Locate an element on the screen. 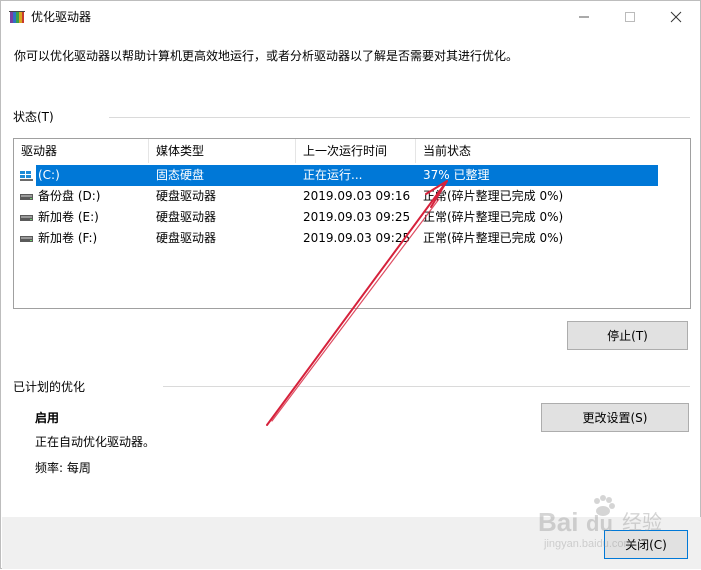  drive-name: (C:) is located at coordinates (49, 175).